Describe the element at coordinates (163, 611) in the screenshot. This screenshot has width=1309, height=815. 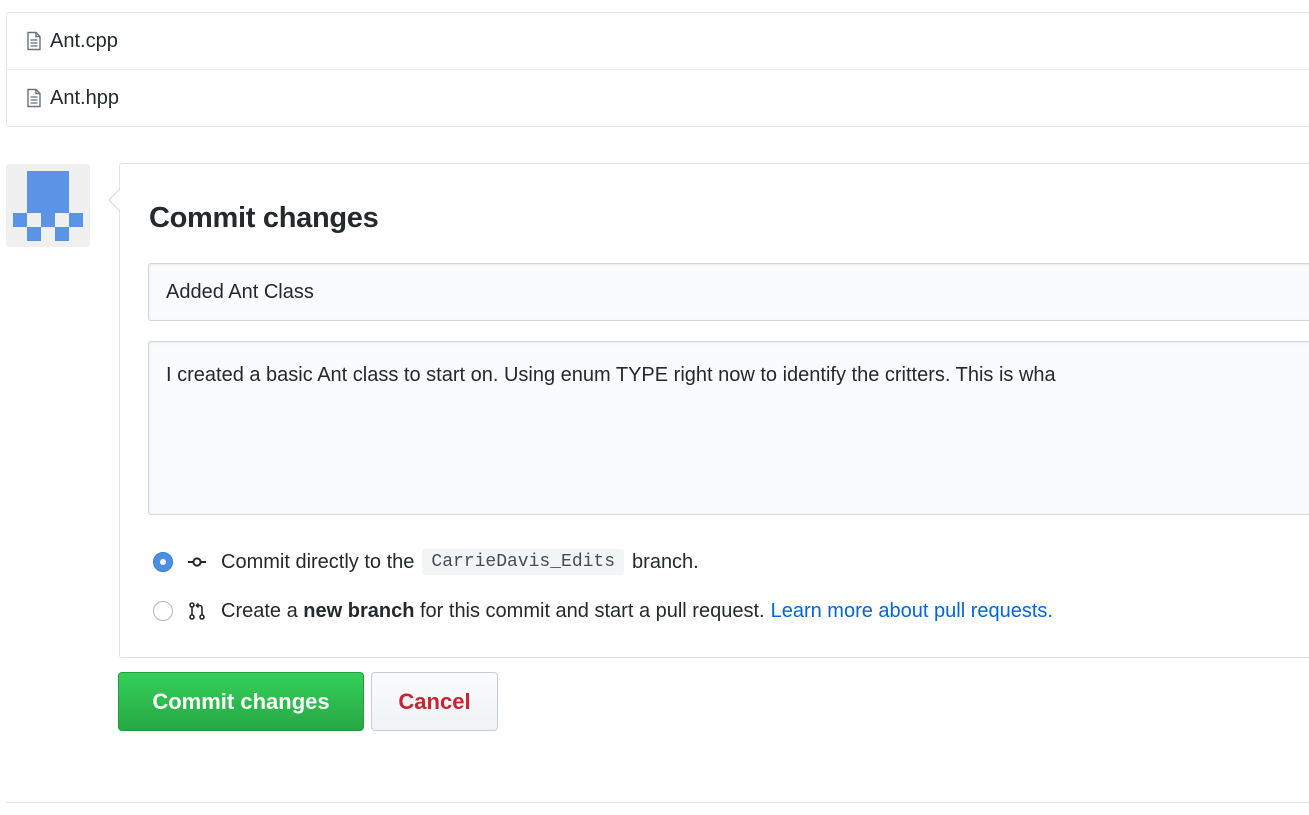
I see `new-branch-radio` at that location.